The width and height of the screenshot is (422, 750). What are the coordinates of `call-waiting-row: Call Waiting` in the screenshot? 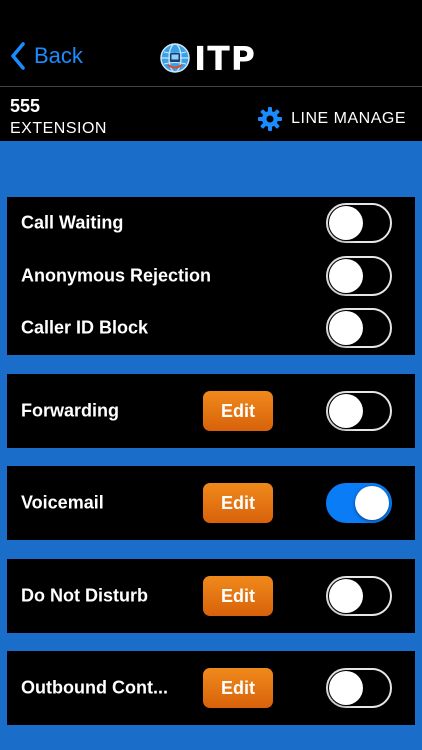 It's located at (211, 223).